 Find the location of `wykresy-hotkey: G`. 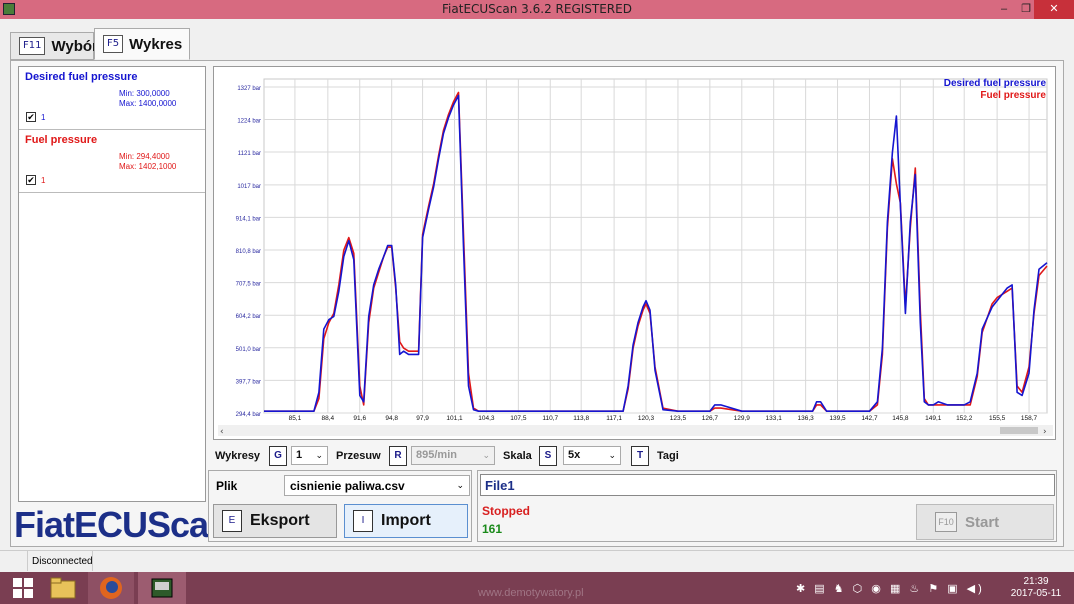

wykresy-hotkey: G is located at coordinates (278, 456).